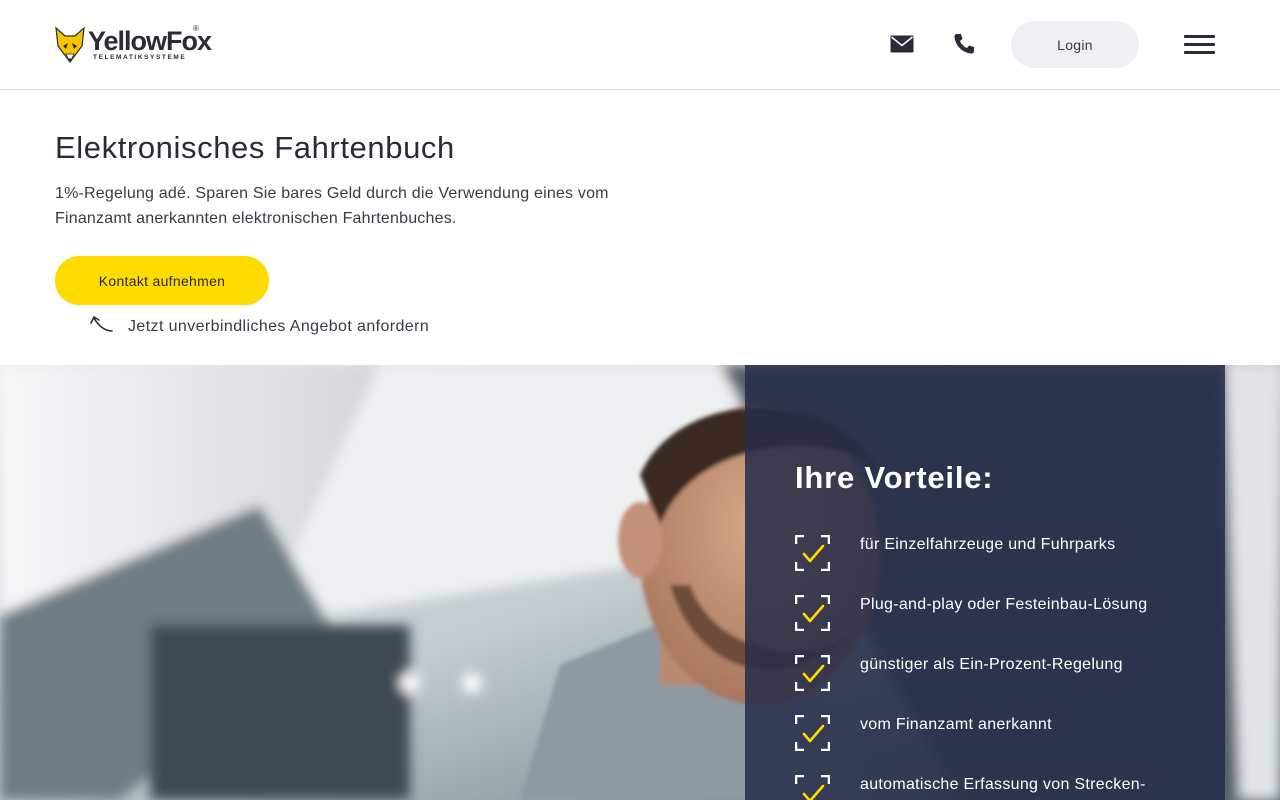  I want to click on benefit-text: vom Finanzamt anerkannt, so click(956, 724).